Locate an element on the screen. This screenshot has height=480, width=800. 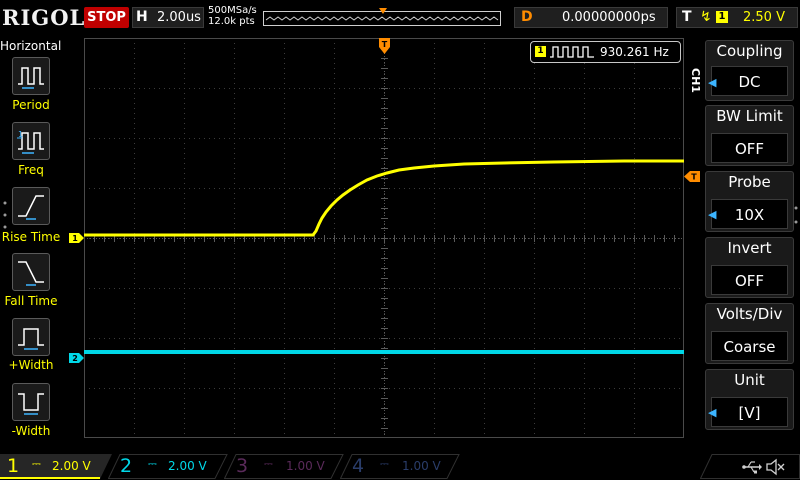
rising-edge-icon: ↯ is located at coordinates (706, 17).